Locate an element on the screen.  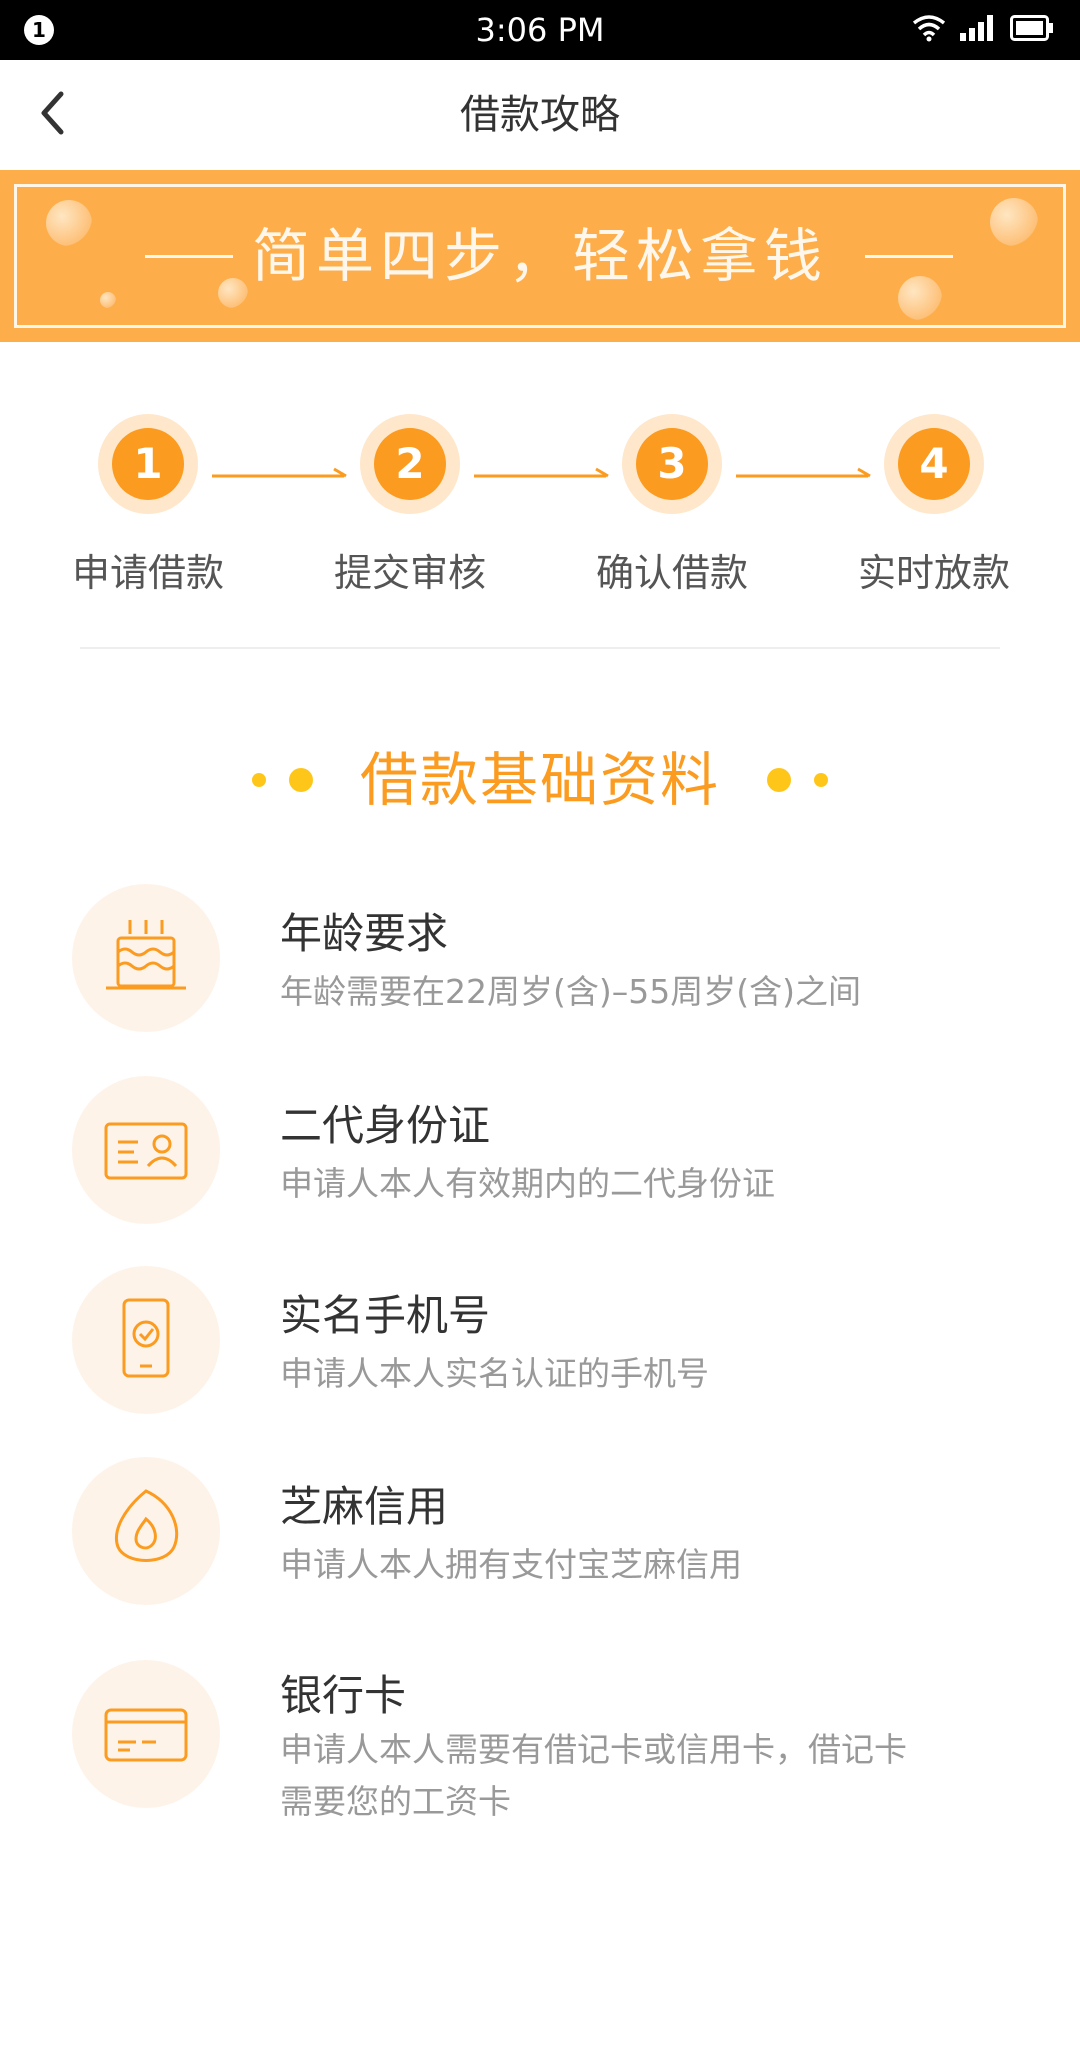
step-4: 4 实时放款 is located at coordinates (934, 505).